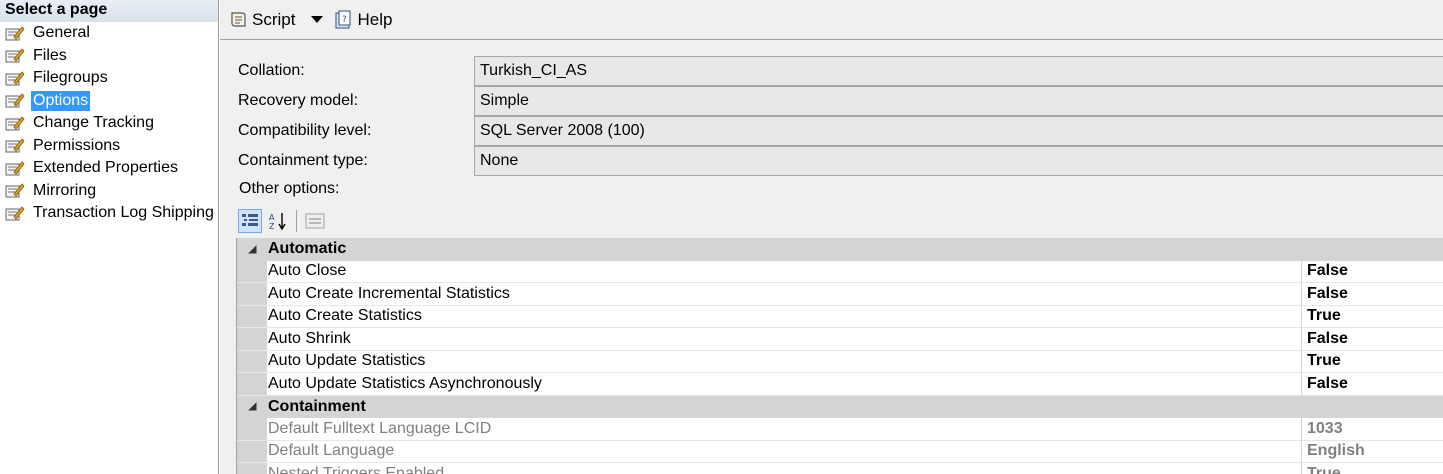  What do you see at coordinates (77, 145) in the screenshot?
I see `page-item-label: Permissions` at bounding box center [77, 145].